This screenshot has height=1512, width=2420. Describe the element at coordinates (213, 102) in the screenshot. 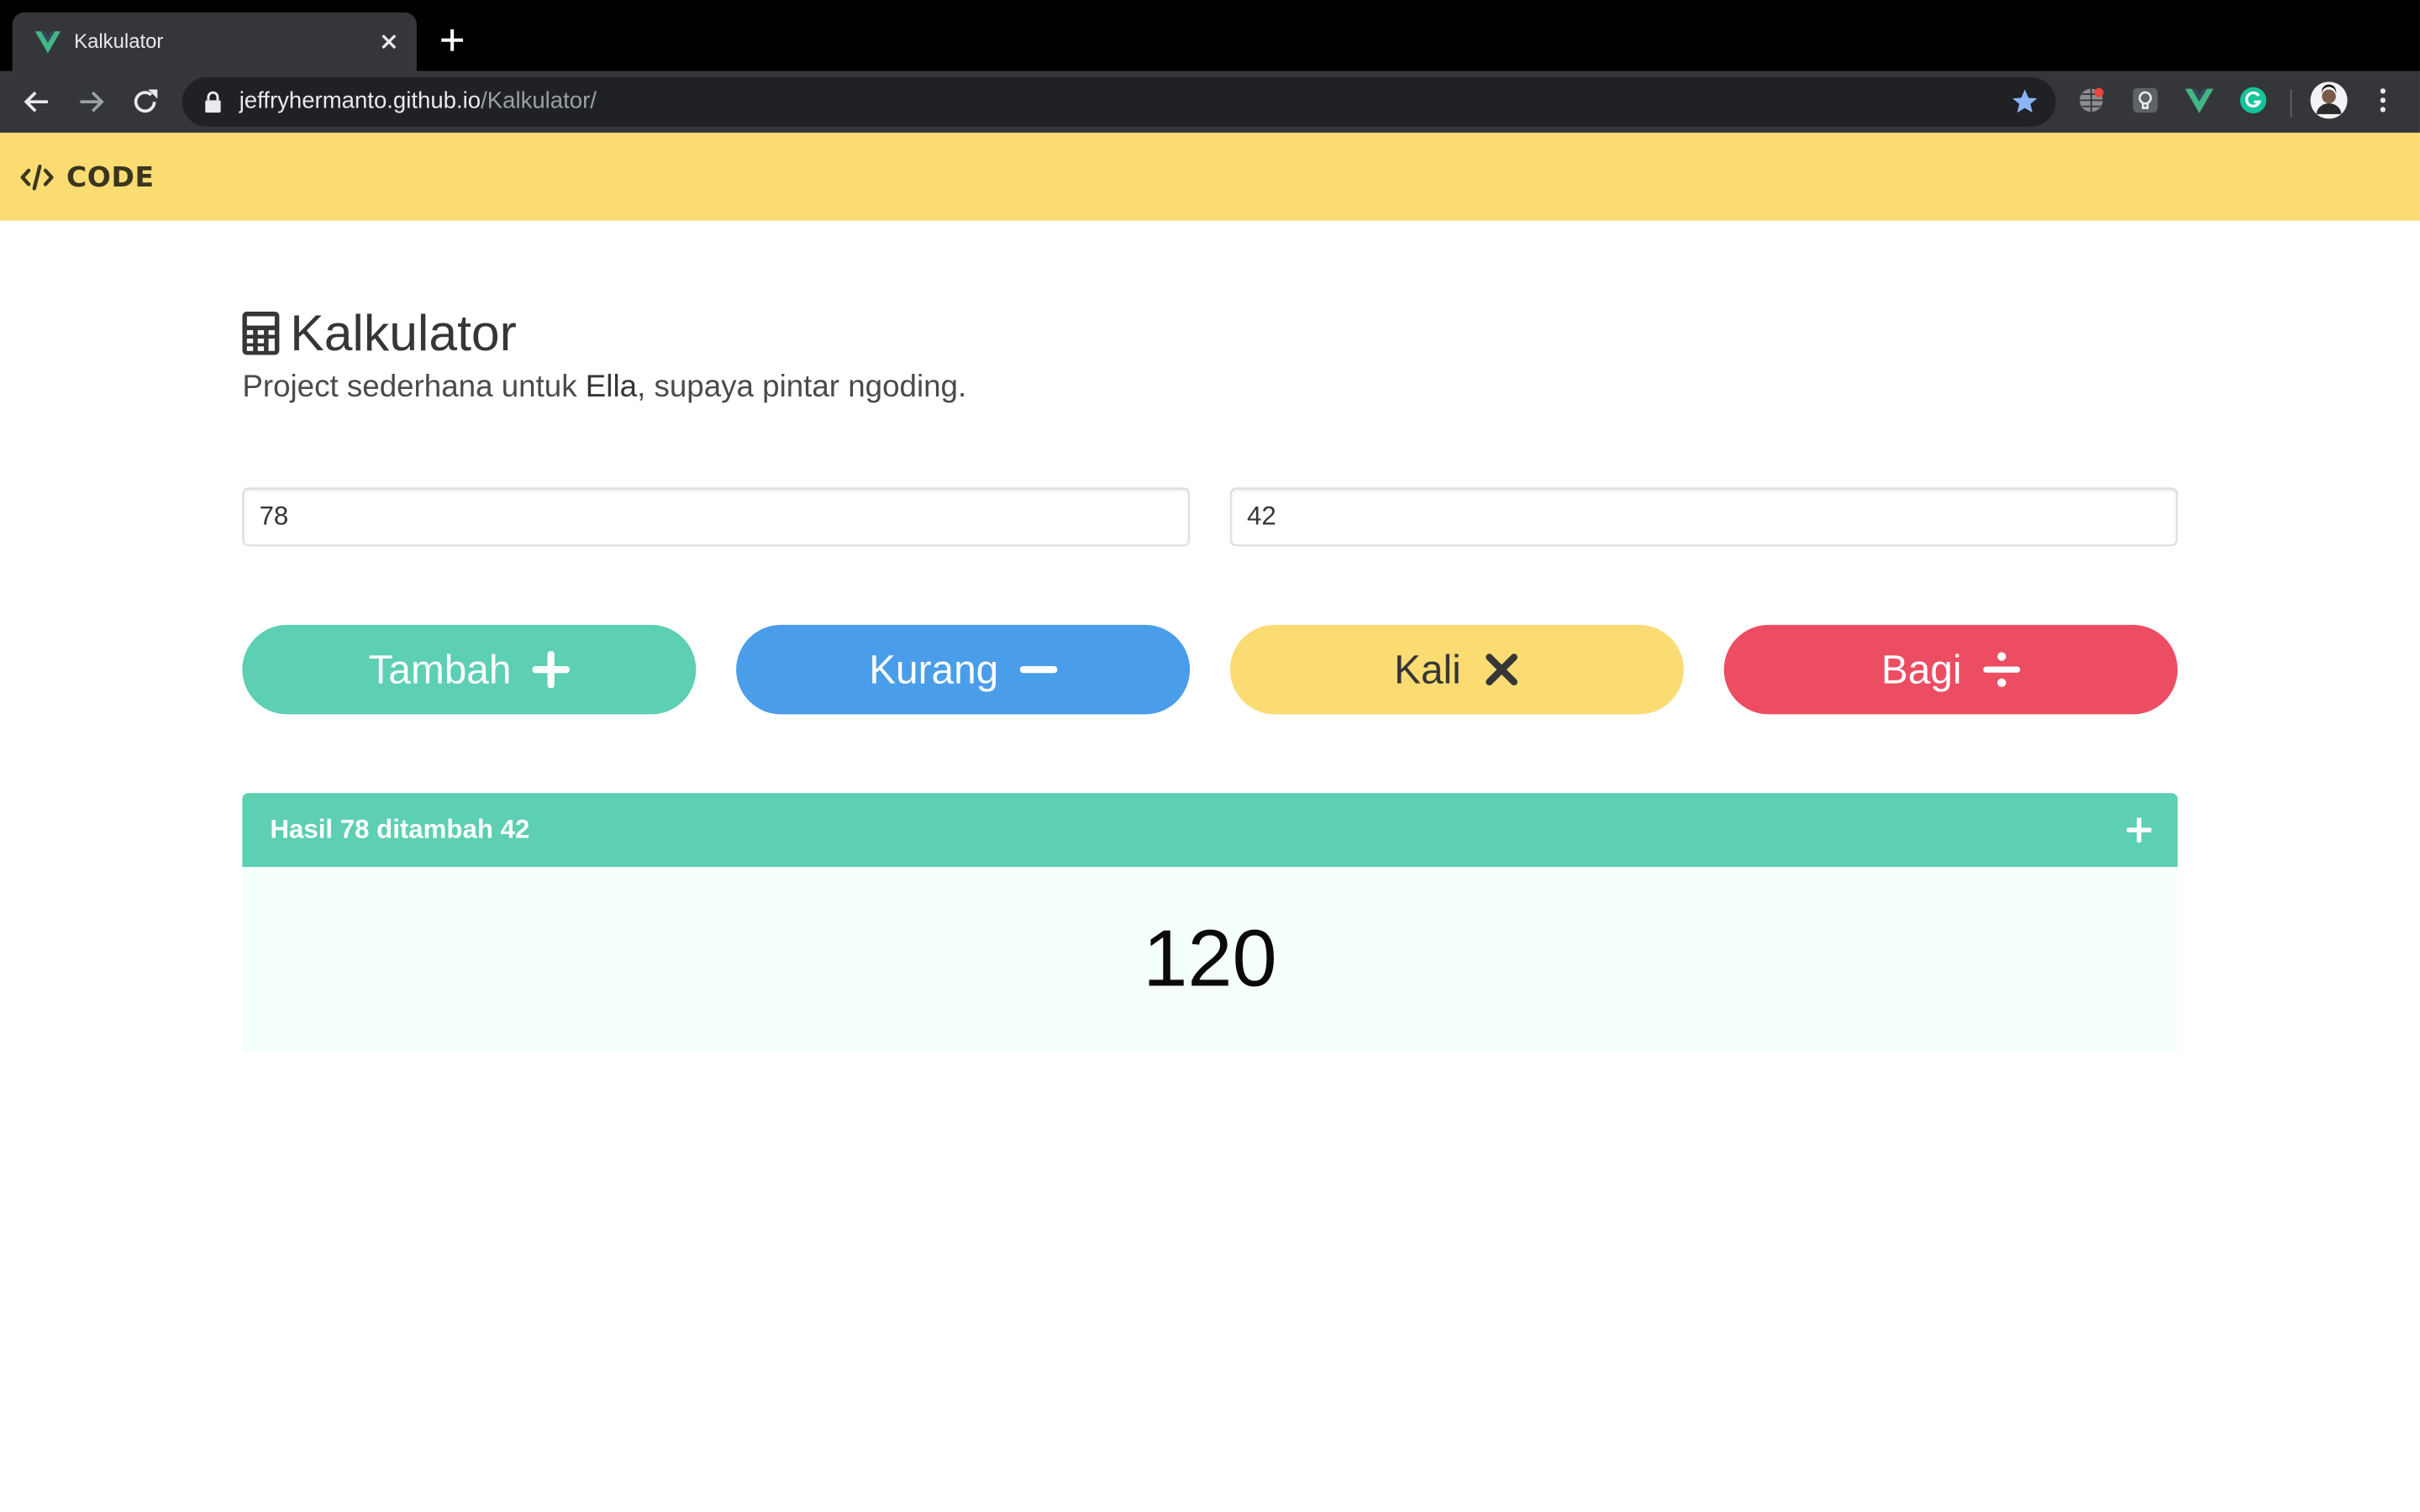

I see `lock-icon` at that location.